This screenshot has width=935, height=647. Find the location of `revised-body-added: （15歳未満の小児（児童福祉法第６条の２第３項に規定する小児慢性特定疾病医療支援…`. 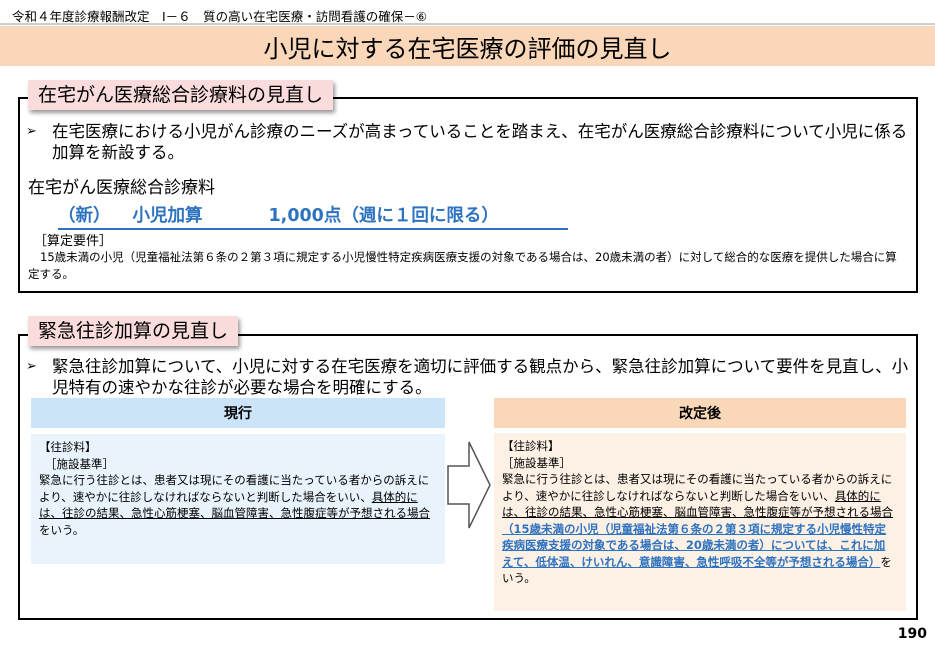

revised-body-added: （15歳未満の小児（児童福祉法第６条の２第３項に規定する小児慢性特定疾病医療支援… is located at coordinates (694, 545).